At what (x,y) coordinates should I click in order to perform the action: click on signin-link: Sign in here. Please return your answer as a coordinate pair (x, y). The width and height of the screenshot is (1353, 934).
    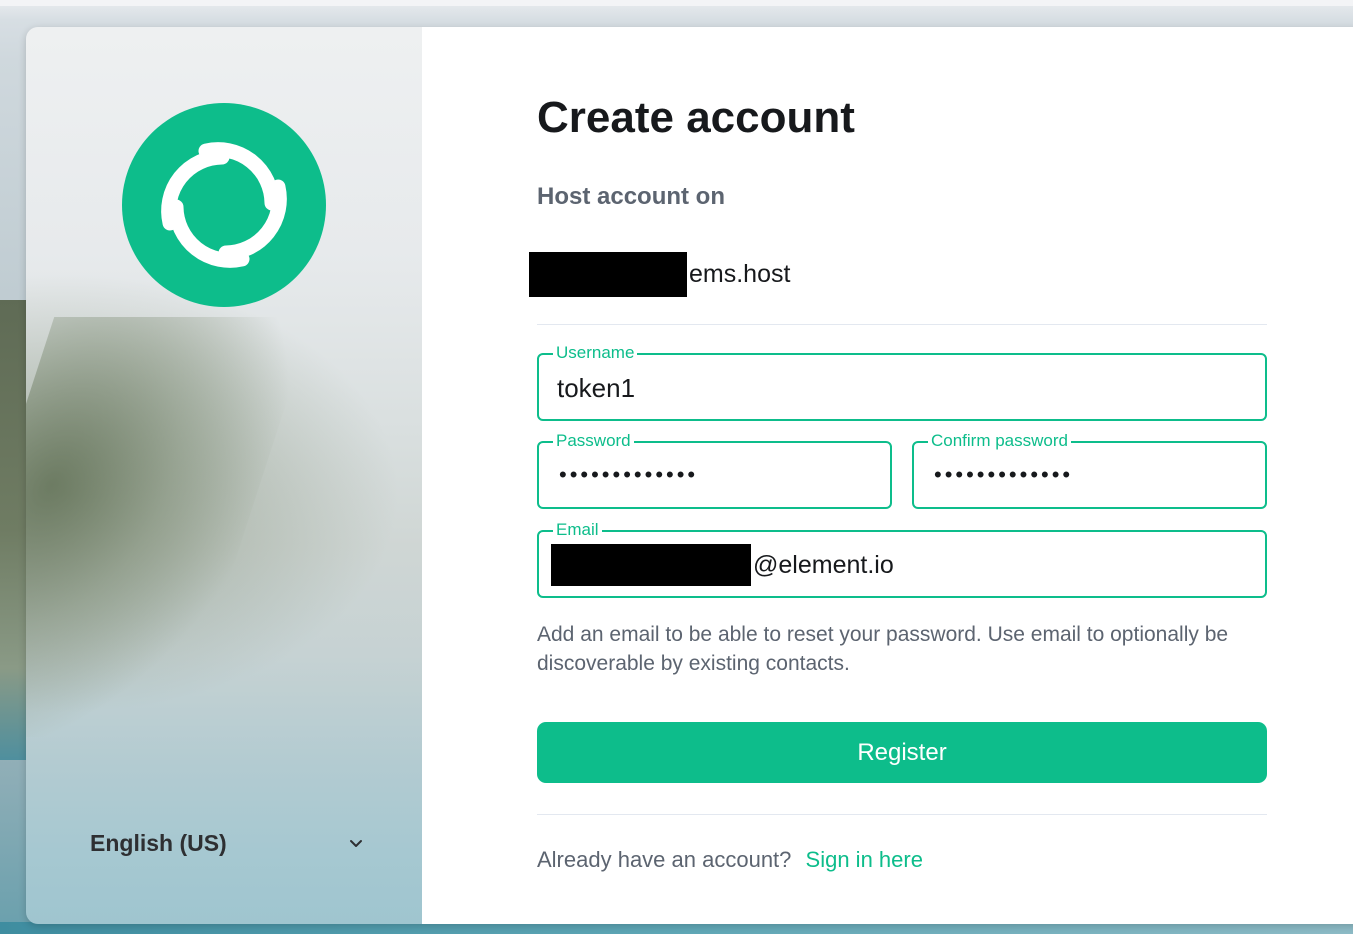
    Looking at the image, I should click on (864, 859).